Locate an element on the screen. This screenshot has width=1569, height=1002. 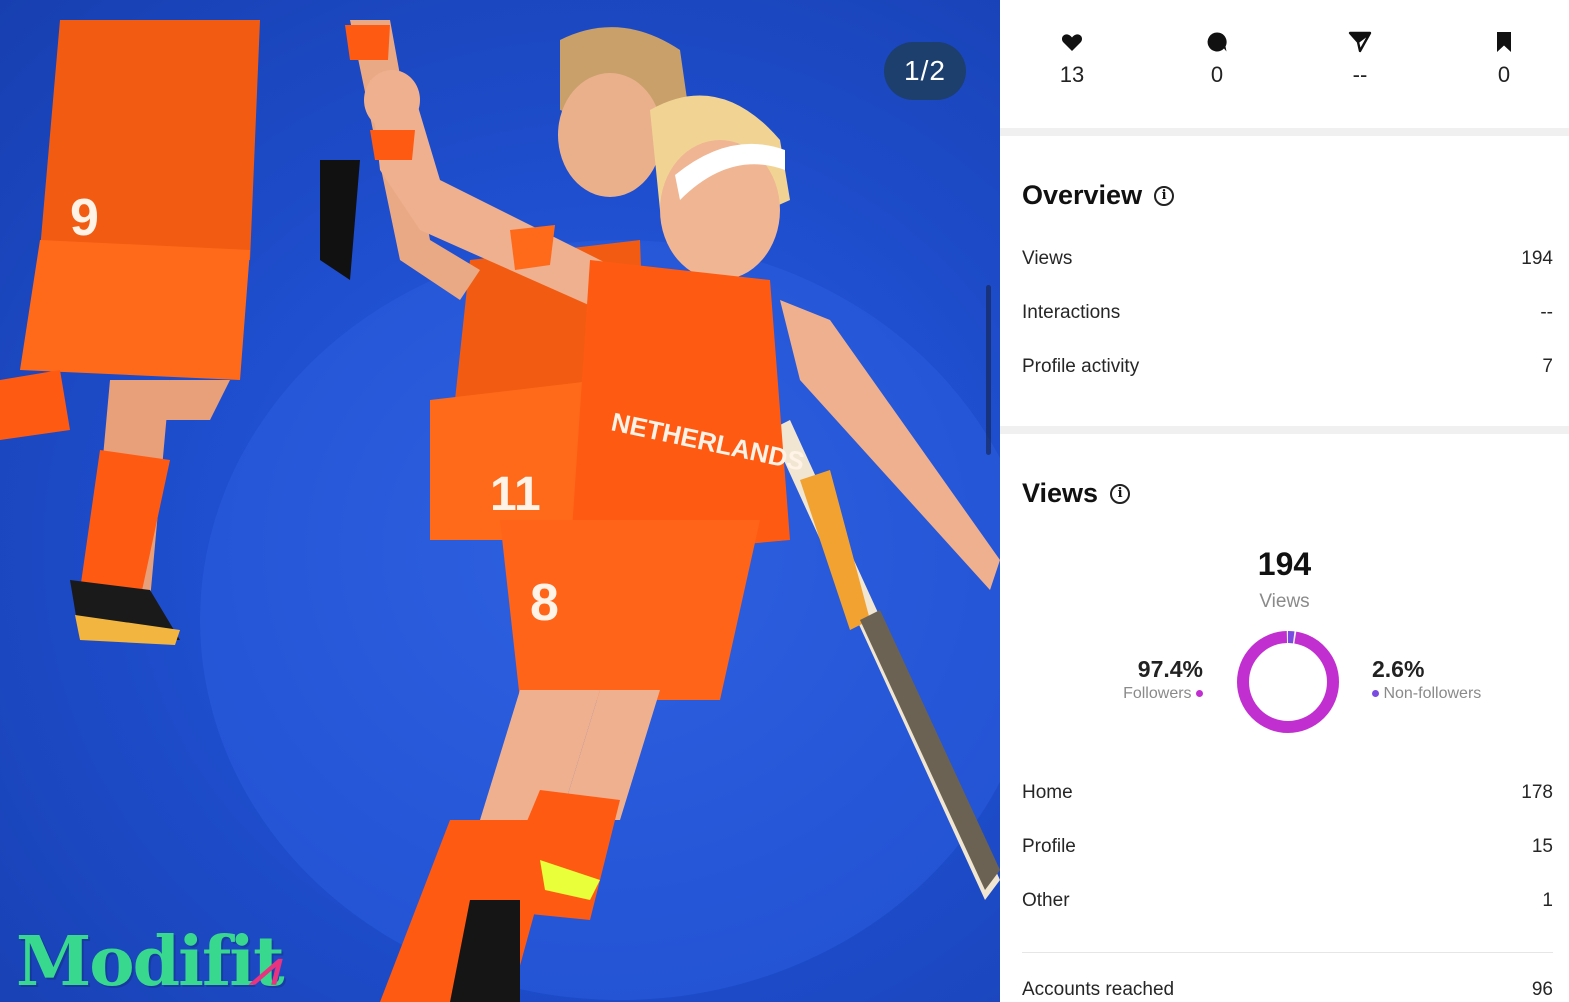
jersey-number-9: 9 is located at coordinates (84, 218).